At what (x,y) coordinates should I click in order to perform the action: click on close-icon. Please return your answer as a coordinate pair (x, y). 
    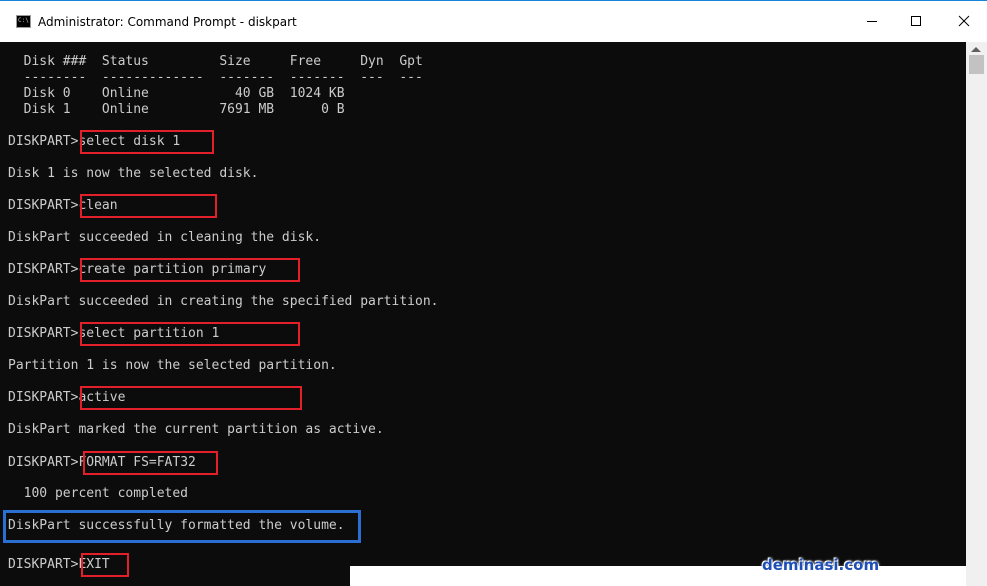
    Looking at the image, I should click on (964, 21).